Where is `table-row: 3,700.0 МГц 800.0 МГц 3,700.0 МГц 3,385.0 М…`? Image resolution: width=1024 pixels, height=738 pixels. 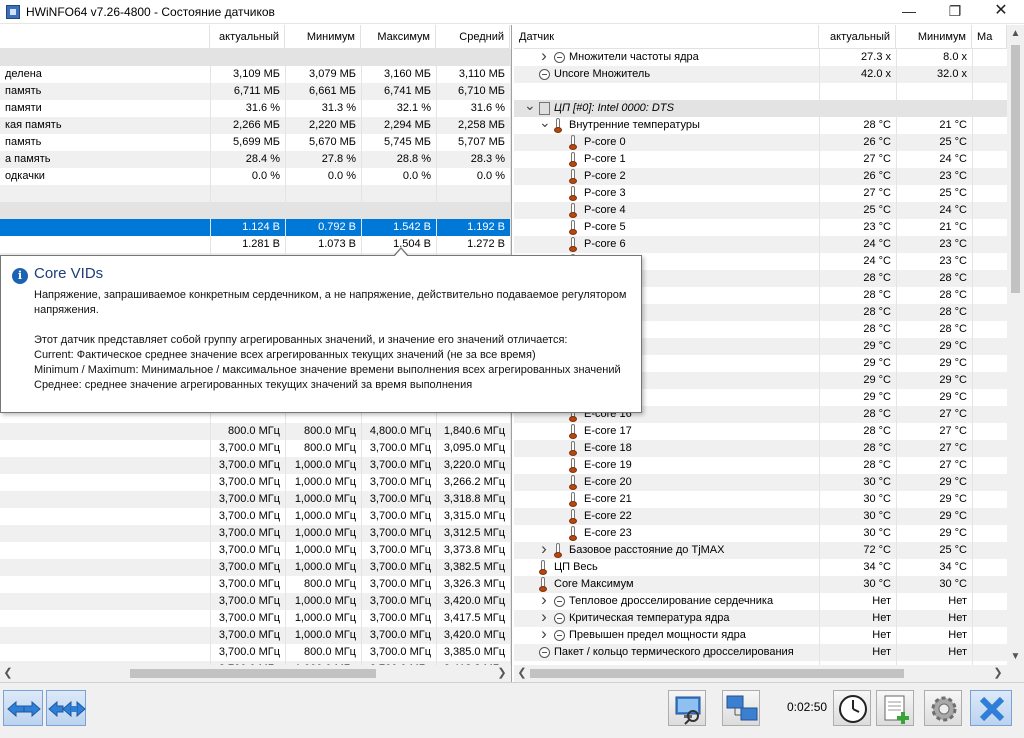
table-row: 3,700.0 МГц 800.0 МГц 3,700.0 МГц 3,385.0 М… is located at coordinates (255, 652).